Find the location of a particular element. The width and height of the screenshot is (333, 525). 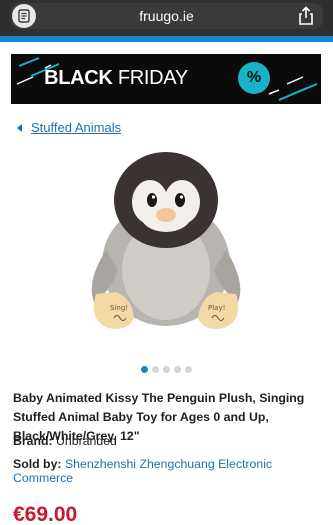

image-carousel-dots is located at coordinates (166, 369).